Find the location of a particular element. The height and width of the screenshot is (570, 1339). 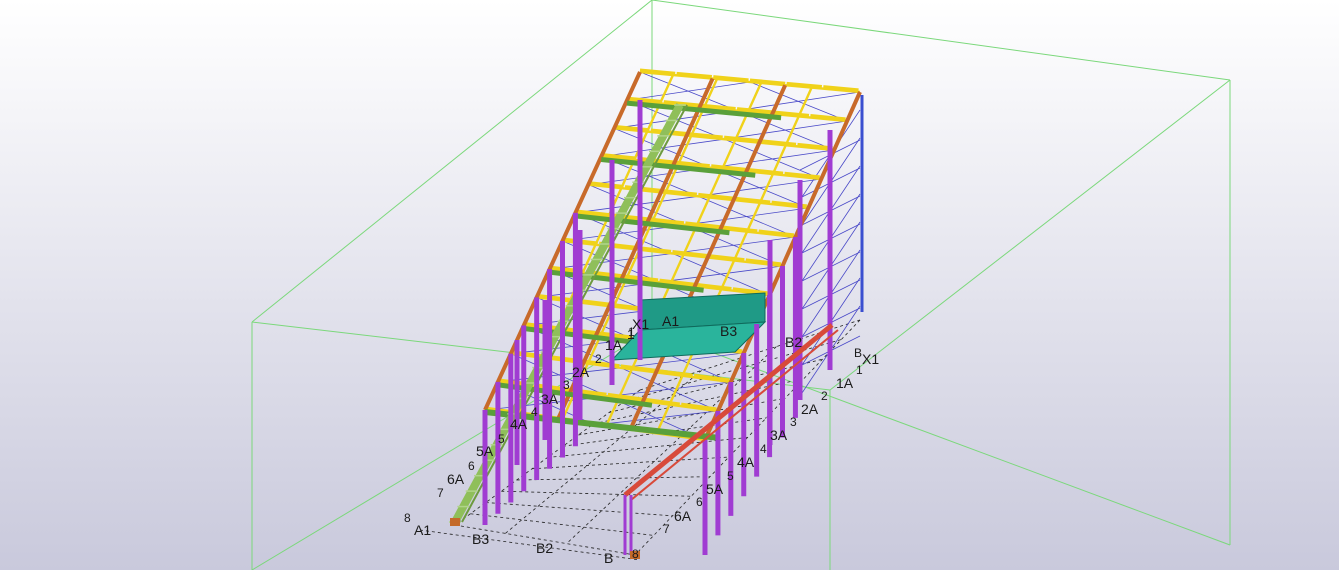

grid-label: 1 is located at coordinates (631, 334).